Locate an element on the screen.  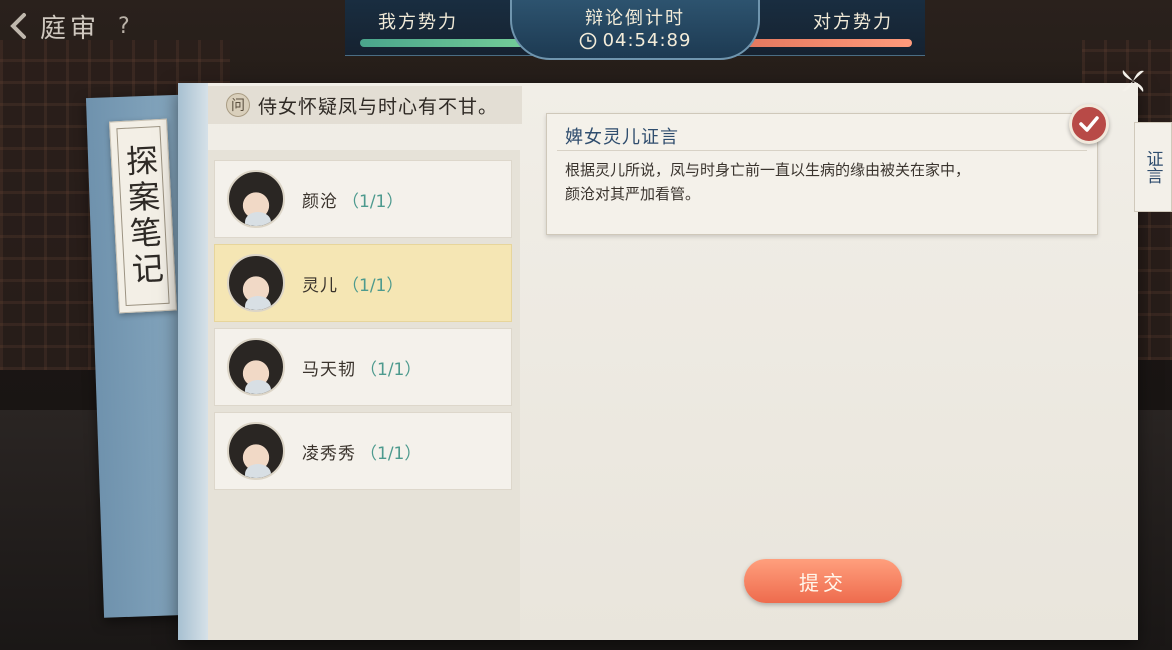
countdown-plate: 辩论倒计时 04:54:89 is located at coordinates (635, 30).